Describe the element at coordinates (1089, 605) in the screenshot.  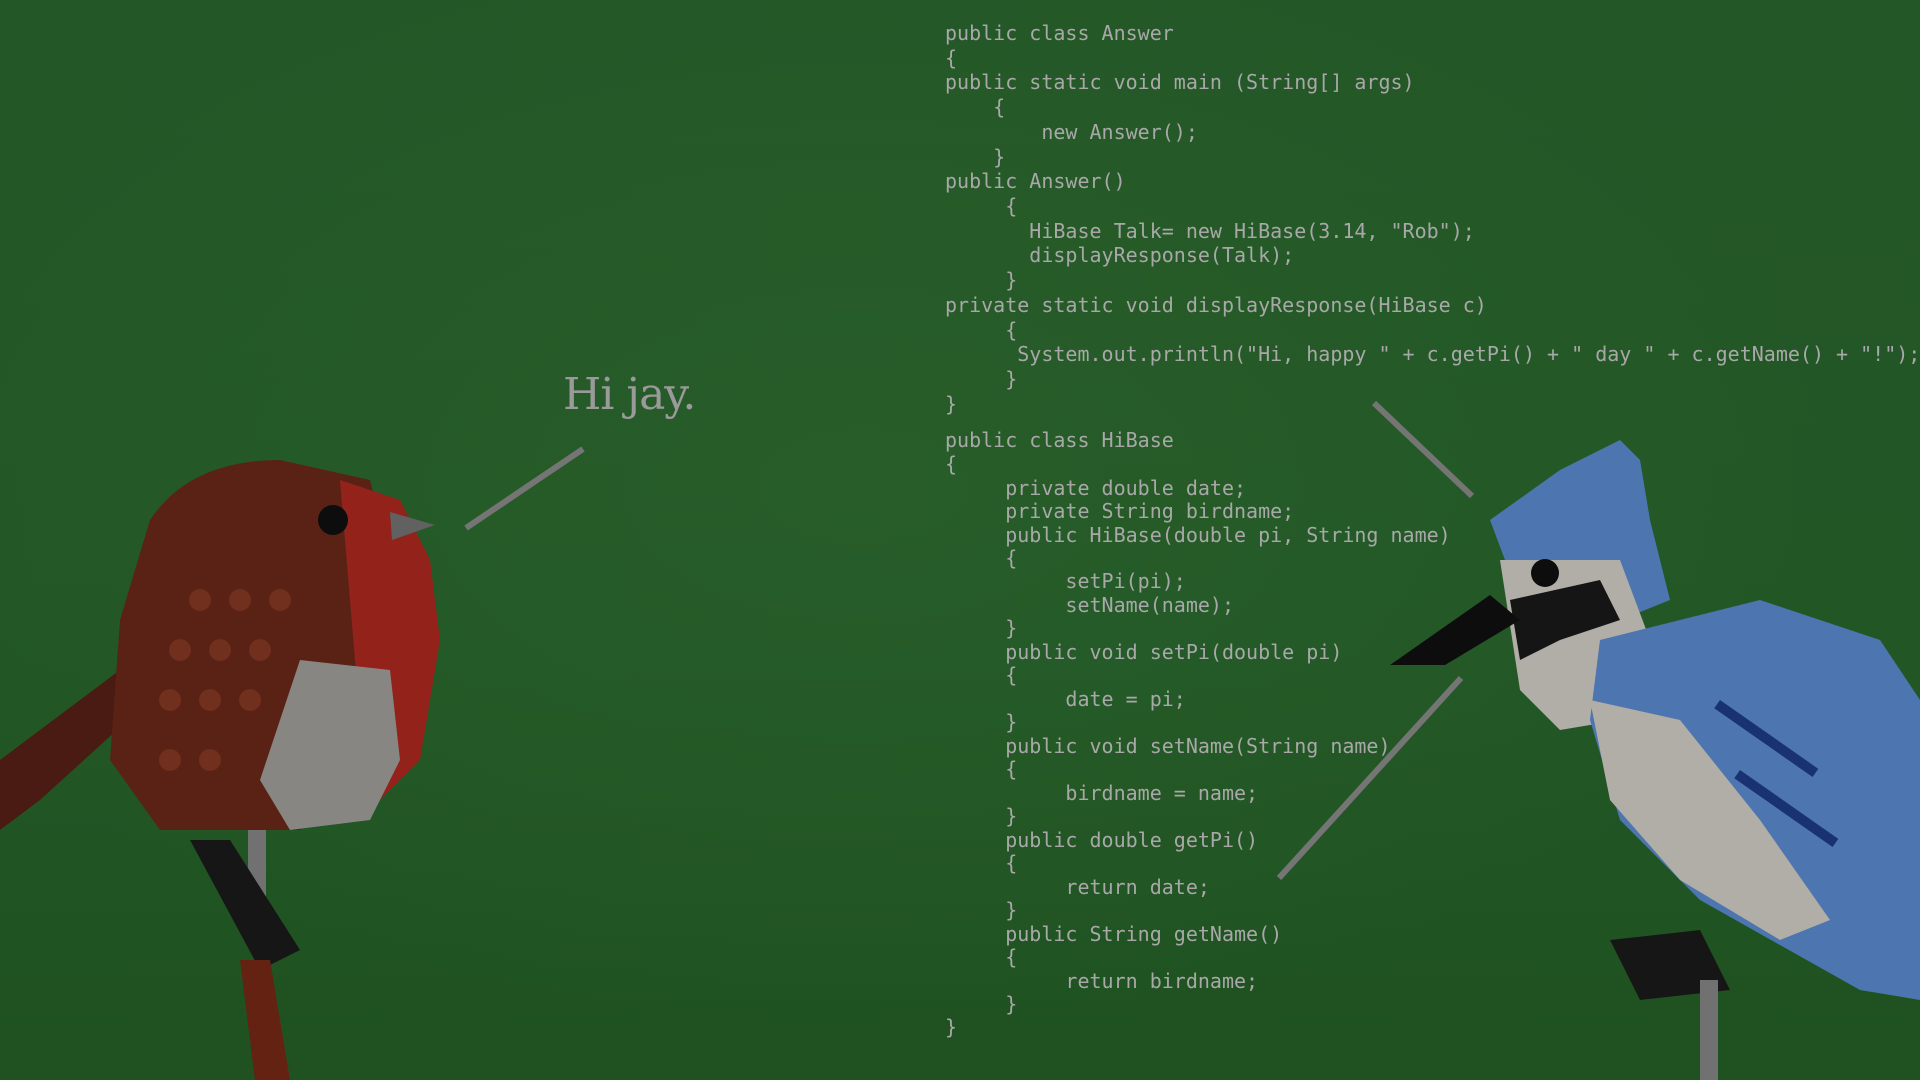
I see `code-line: setName(name);` at that location.